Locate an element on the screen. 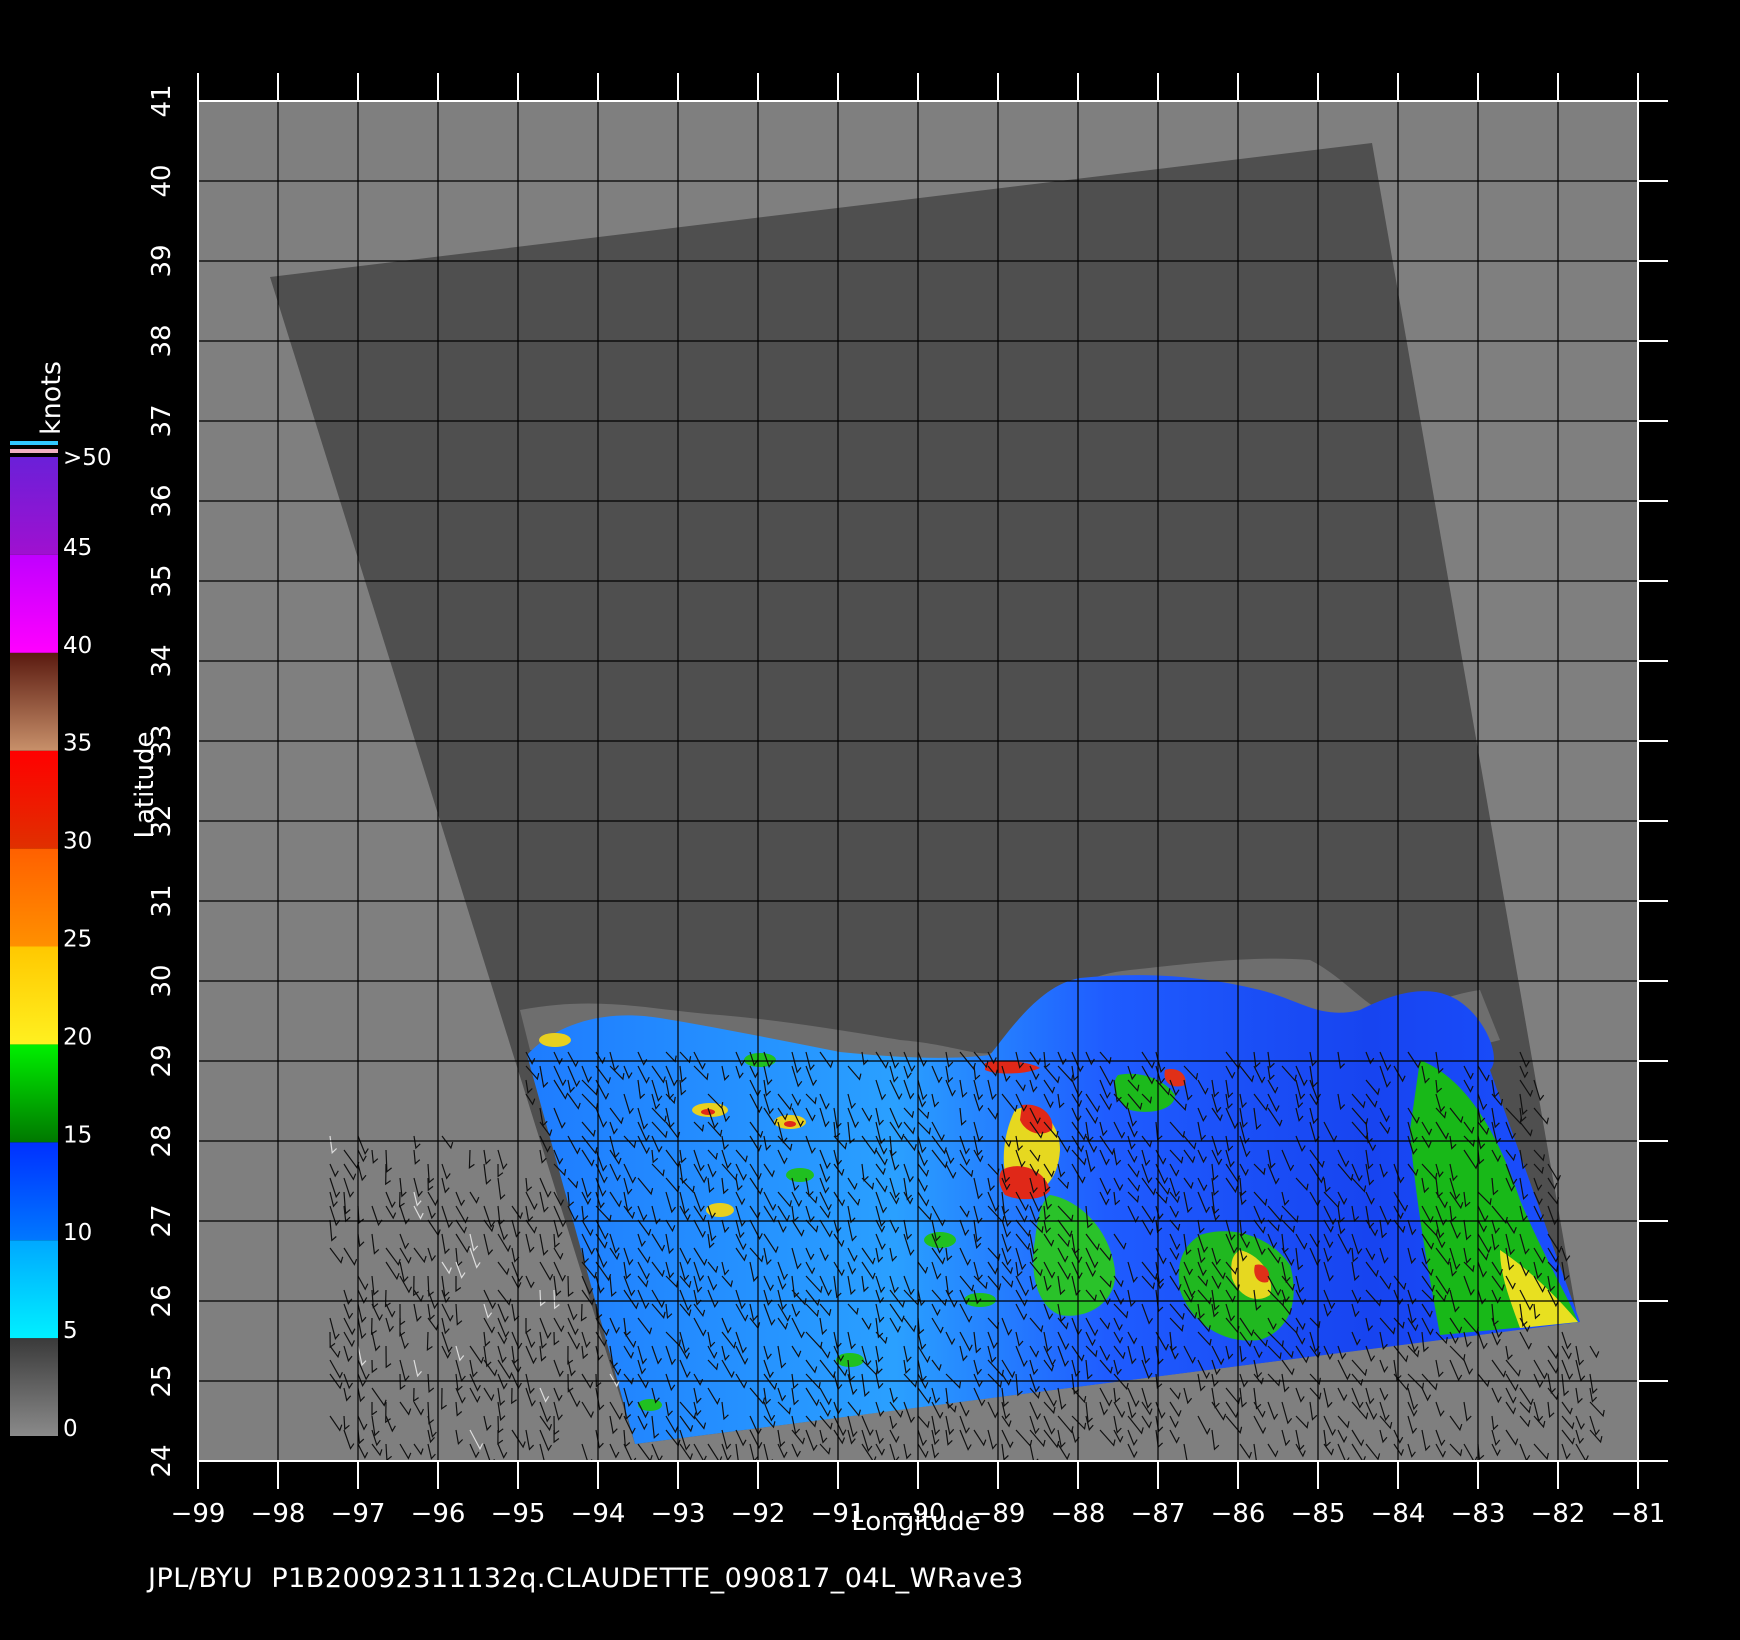  lat-tick-label: 38 is located at coordinates (162, 340).